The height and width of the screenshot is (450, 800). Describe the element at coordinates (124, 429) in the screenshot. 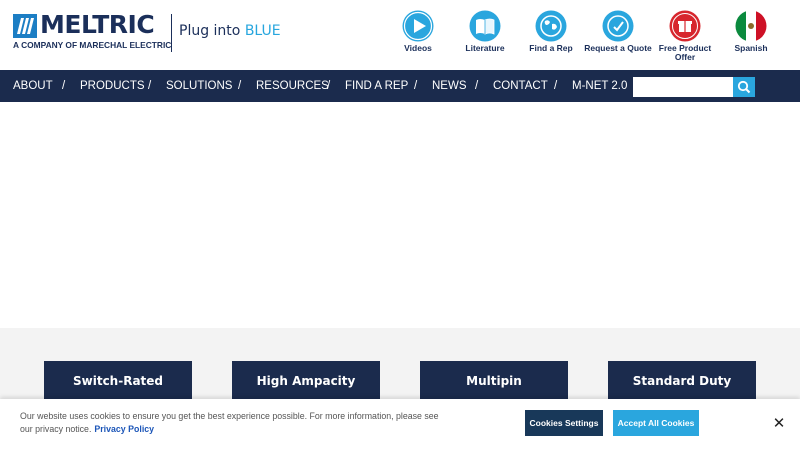

I see `privacy-policy-link: Privacy Policy` at that location.